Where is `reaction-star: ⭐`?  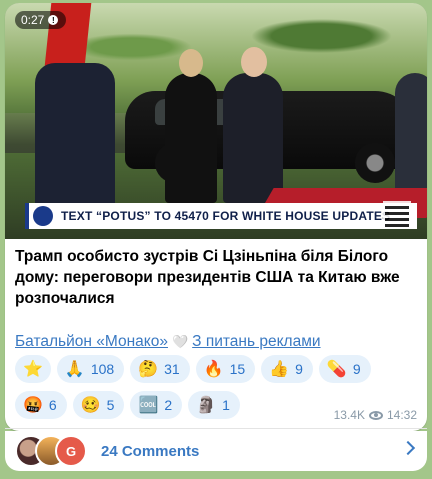 reaction-star: ⭐ is located at coordinates (33, 369).